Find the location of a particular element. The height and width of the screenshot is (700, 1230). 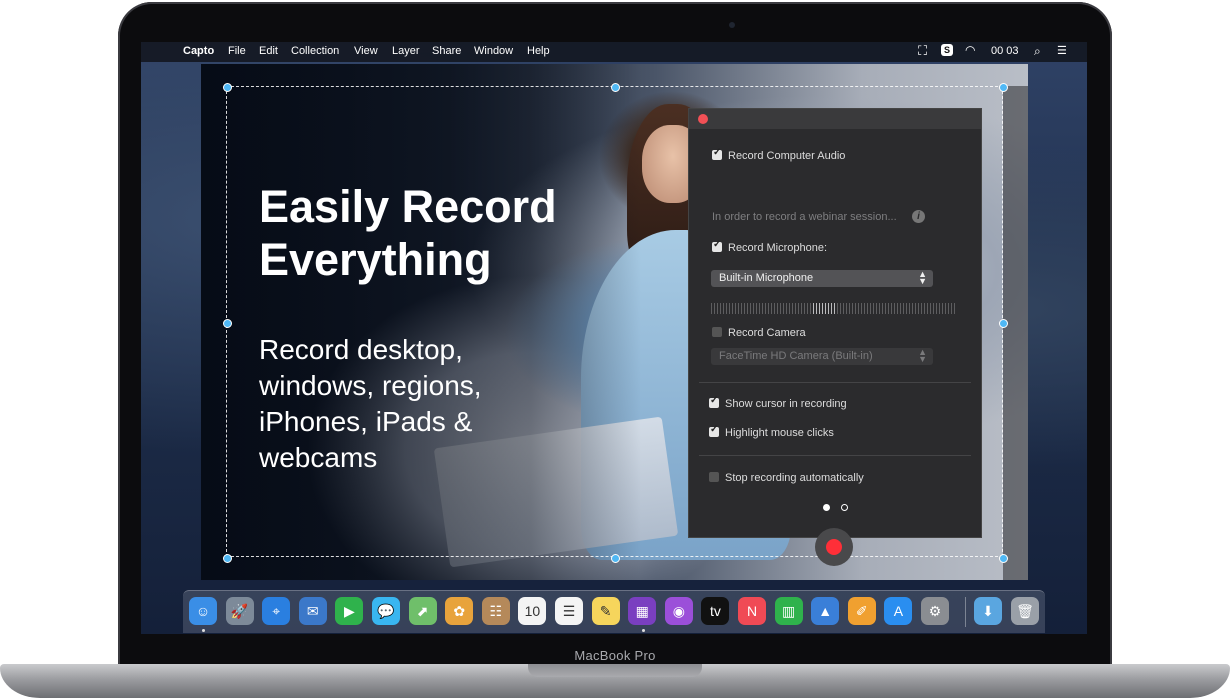

list-icon: ☰ is located at coordinates (1062, 50).